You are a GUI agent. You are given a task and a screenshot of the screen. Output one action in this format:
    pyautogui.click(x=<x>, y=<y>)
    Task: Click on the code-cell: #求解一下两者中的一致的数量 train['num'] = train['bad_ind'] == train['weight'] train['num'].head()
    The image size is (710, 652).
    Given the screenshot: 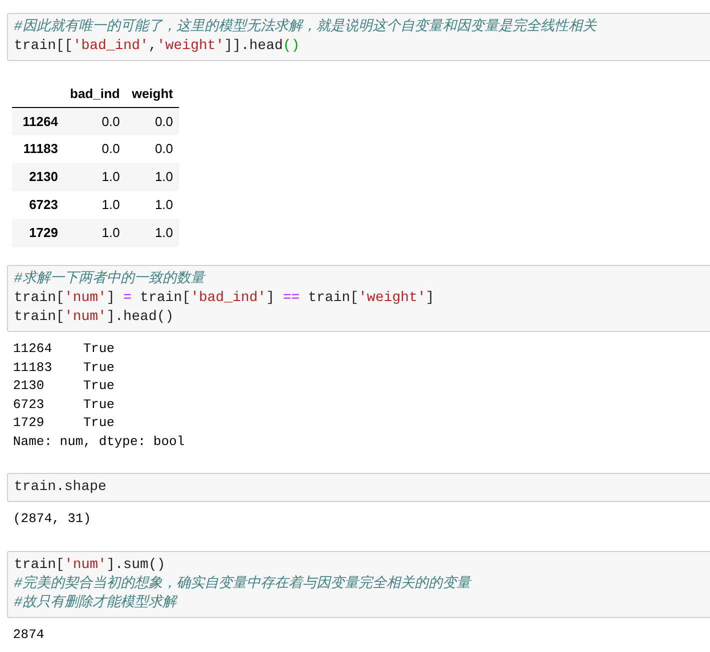 What is the action you would take?
    pyautogui.click(x=358, y=298)
    